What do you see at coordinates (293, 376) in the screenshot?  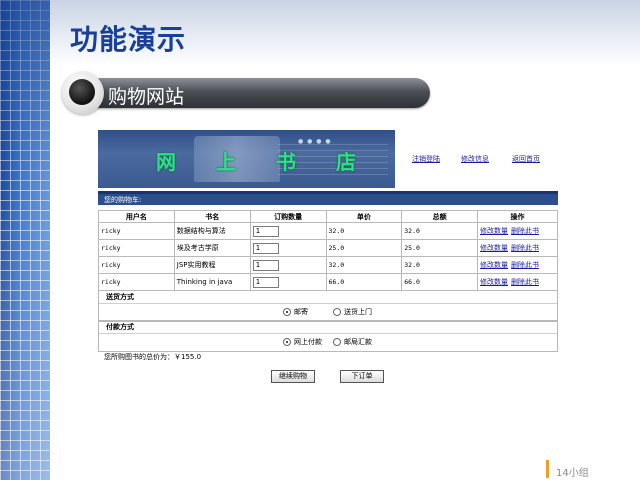 I see `continue-shopping-button: 继续购物` at bounding box center [293, 376].